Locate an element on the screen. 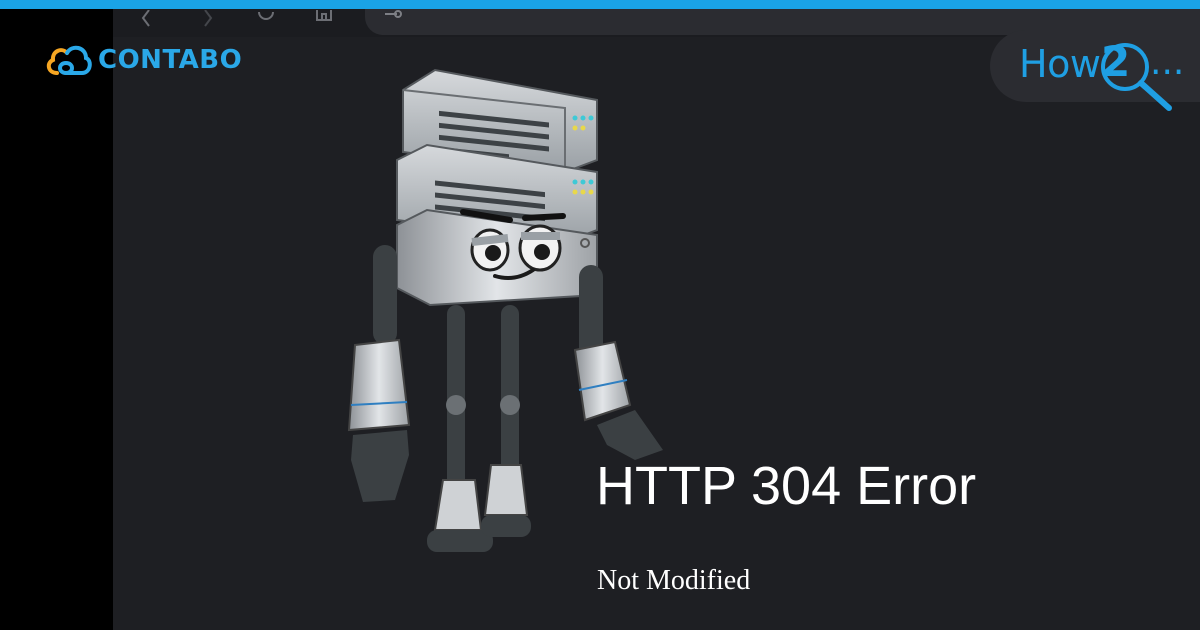 This screenshot has height=630, width=1200. contabo-logo: CONTABO is located at coordinates (143, 60).